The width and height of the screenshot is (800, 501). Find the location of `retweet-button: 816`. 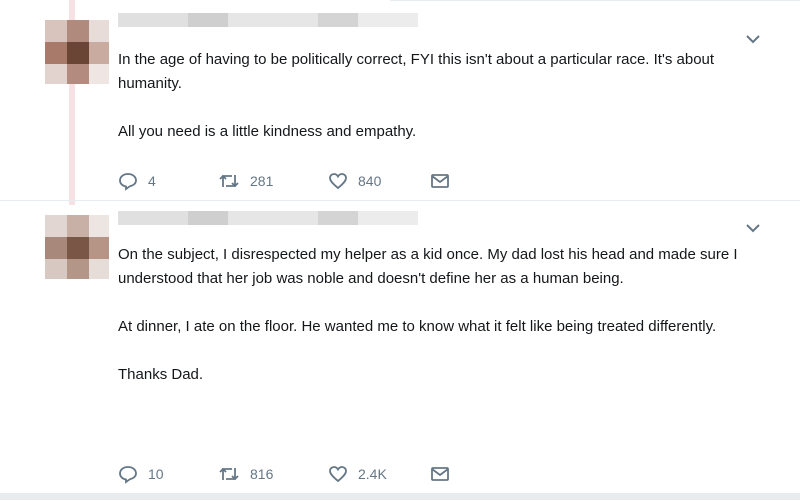

retweet-button: 816 is located at coordinates (245, 474).